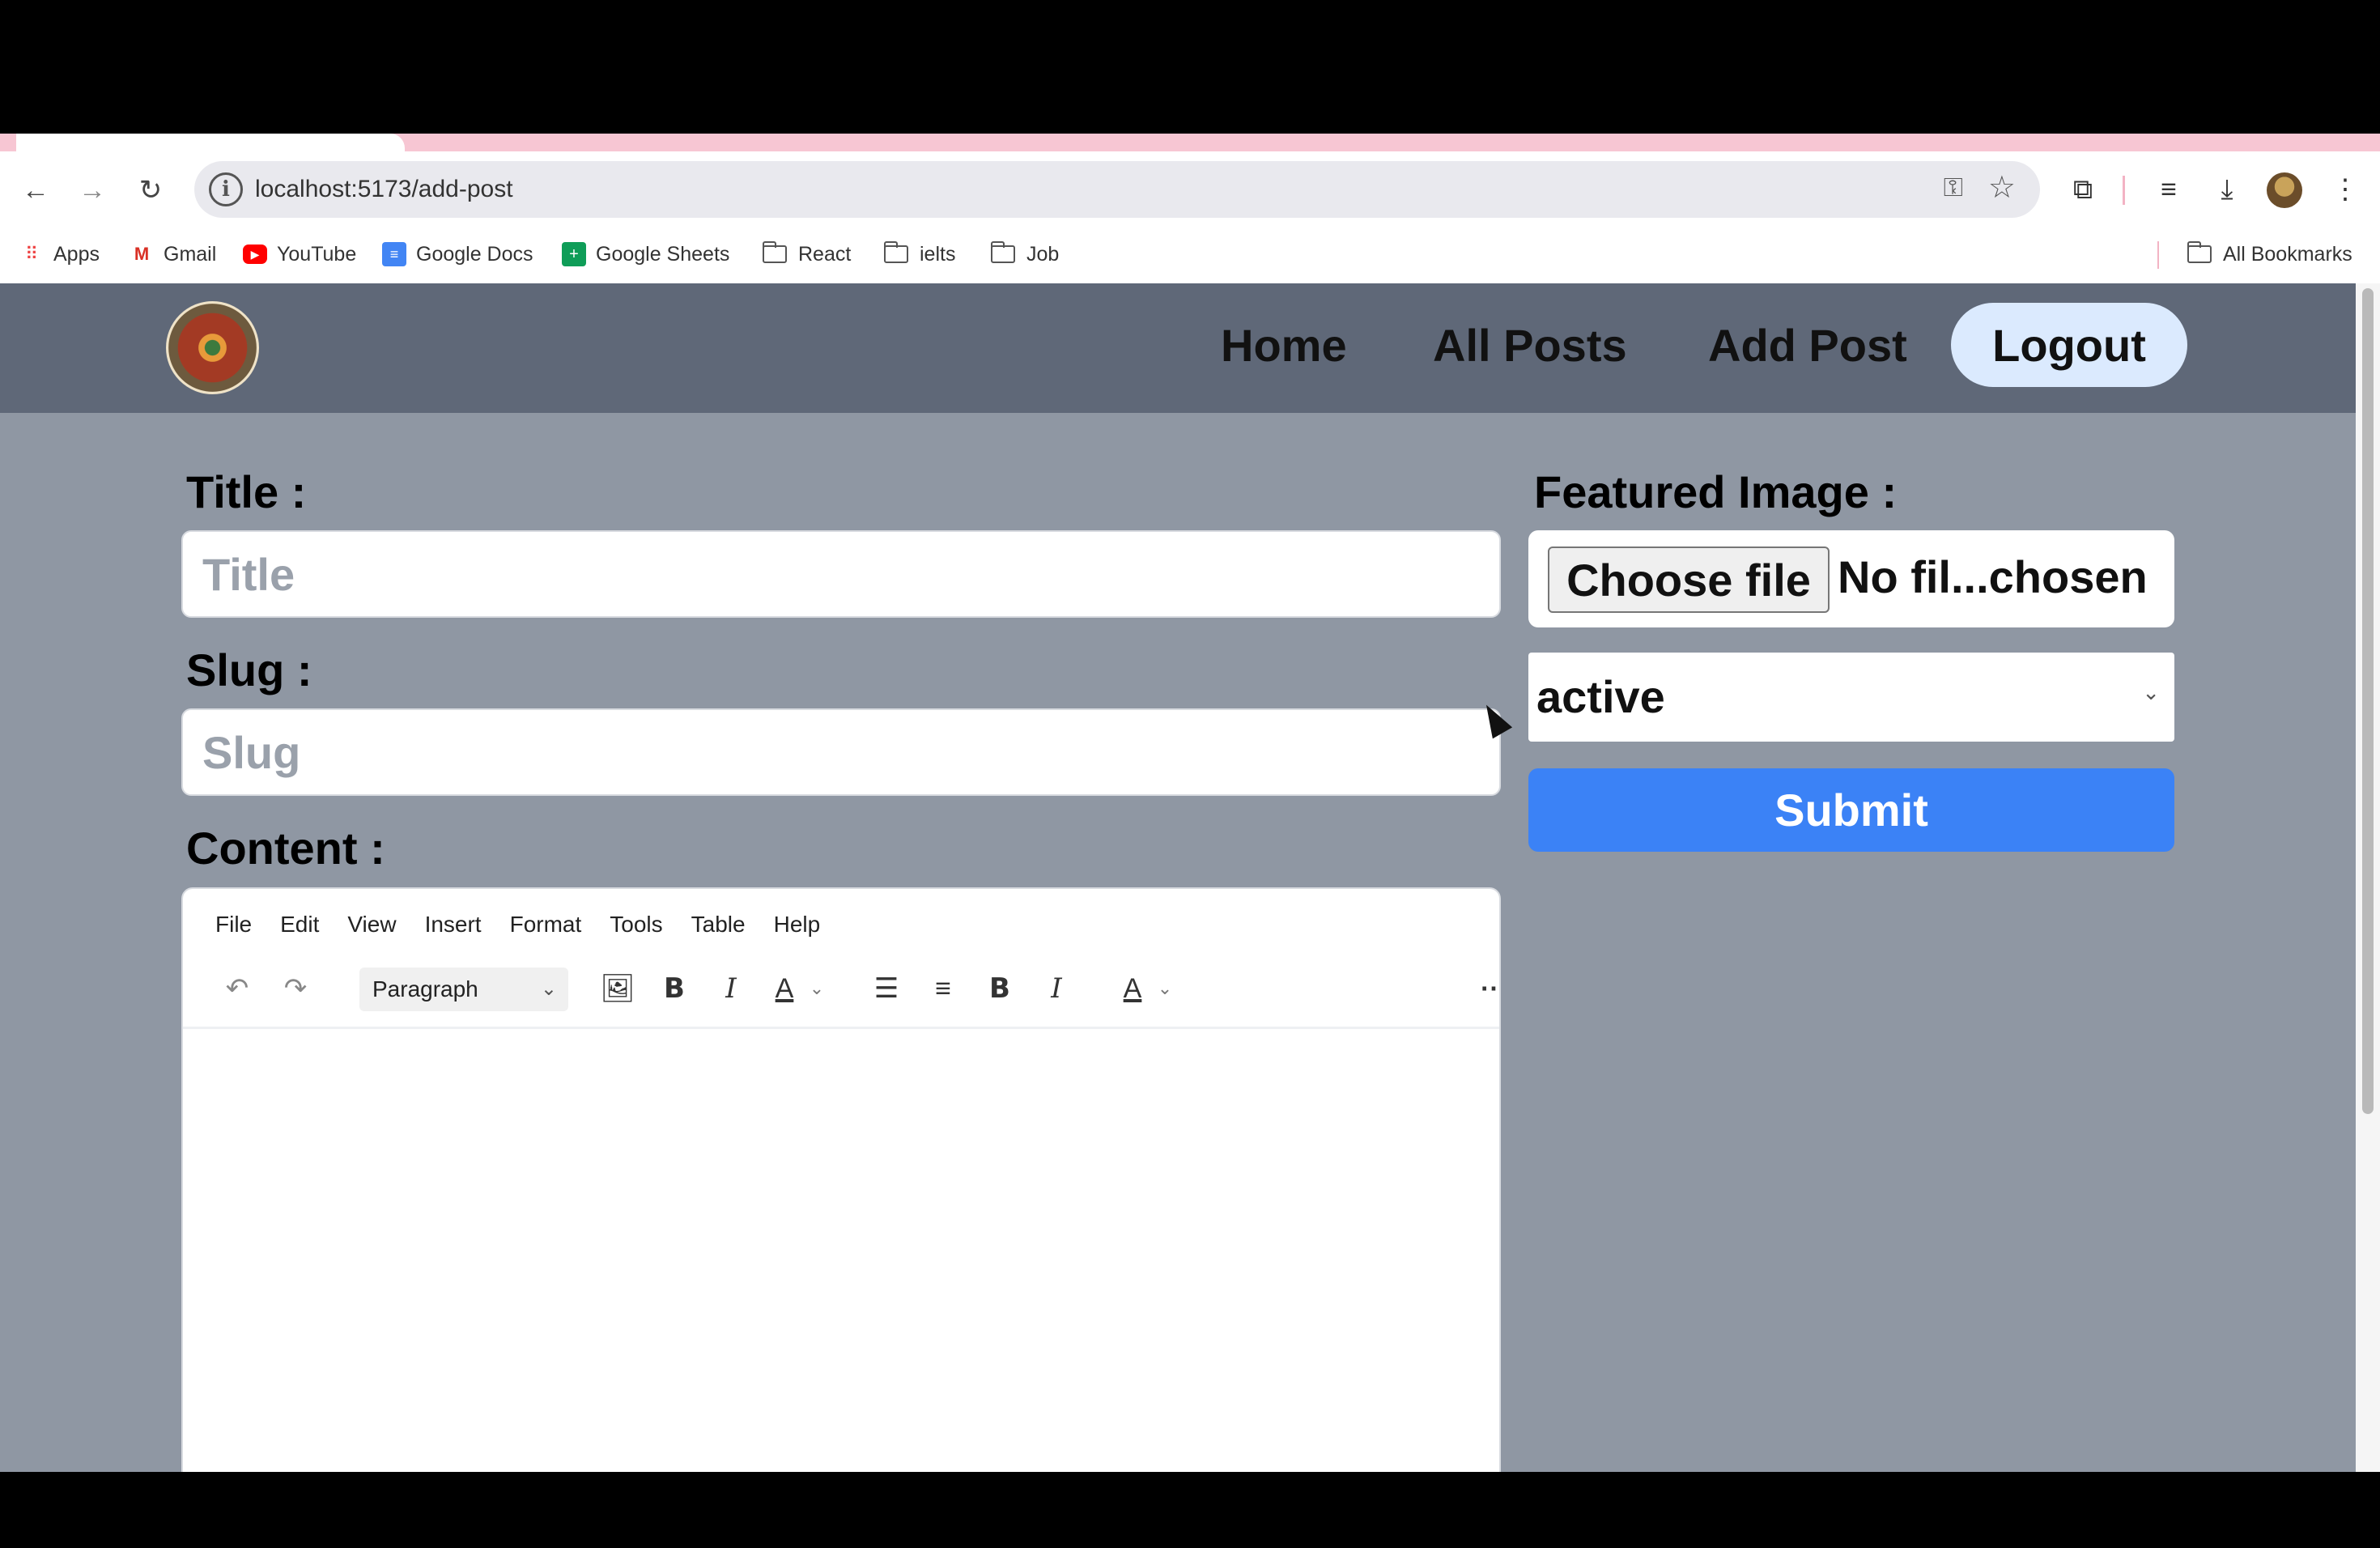 The width and height of the screenshot is (2380, 1548). What do you see at coordinates (887, 988) in the screenshot?
I see `align-left-icon: ☰` at bounding box center [887, 988].